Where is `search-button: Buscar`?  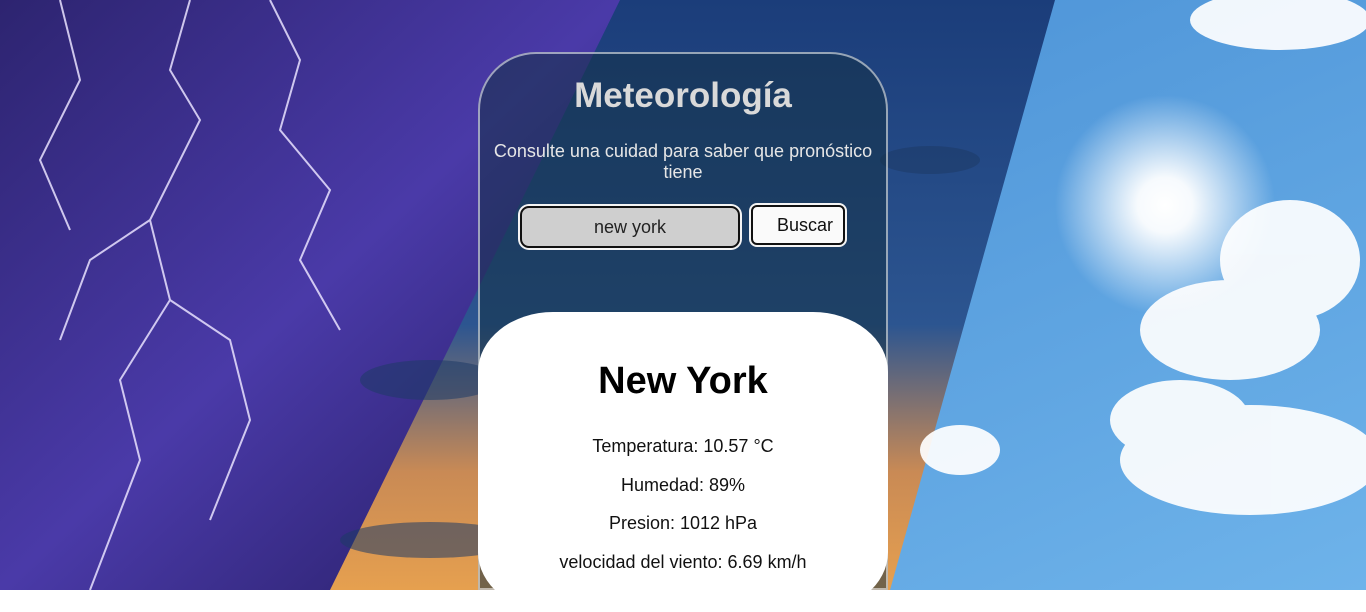 search-button: Buscar is located at coordinates (798, 225).